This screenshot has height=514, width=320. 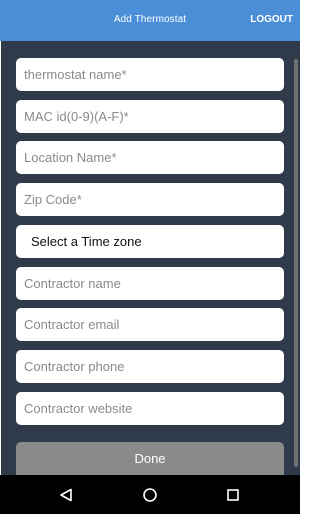 I want to click on contractor-website-input, so click(x=150, y=408).